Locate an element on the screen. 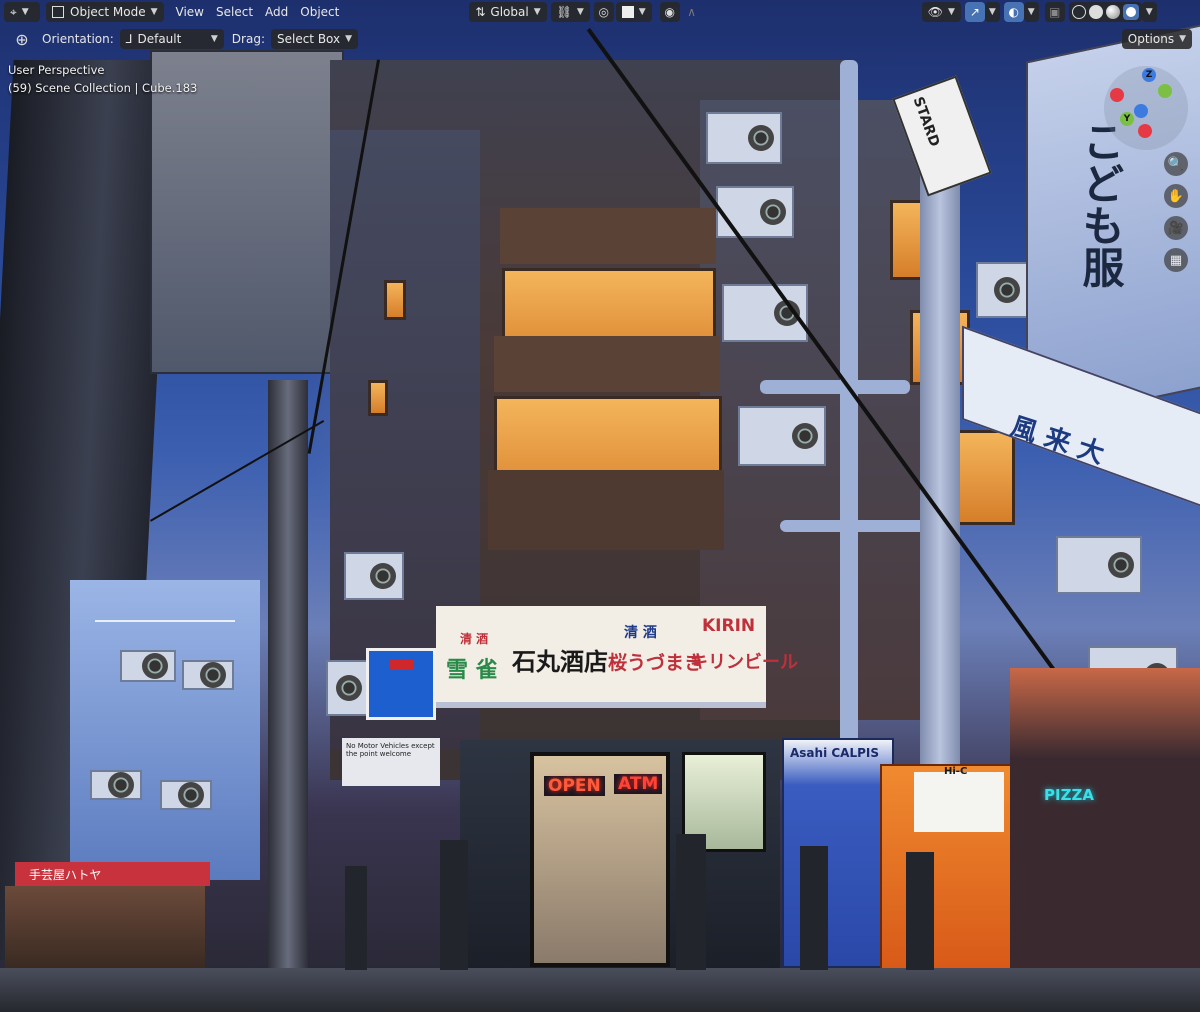 This screenshot has height=1012, width=1200. pivot-point-selector: ⛓ ▼ is located at coordinates (570, 12).